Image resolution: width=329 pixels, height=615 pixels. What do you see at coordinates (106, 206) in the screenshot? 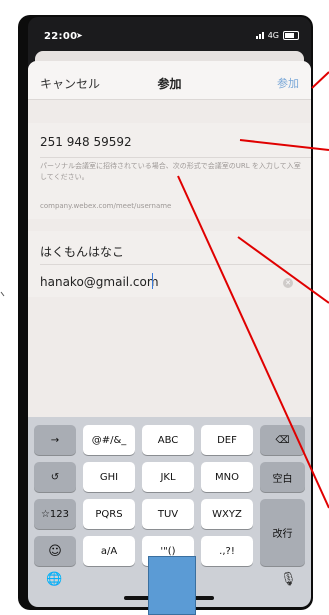
I see `url-format-hint: company.webex.com/meet/username` at bounding box center [106, 206].